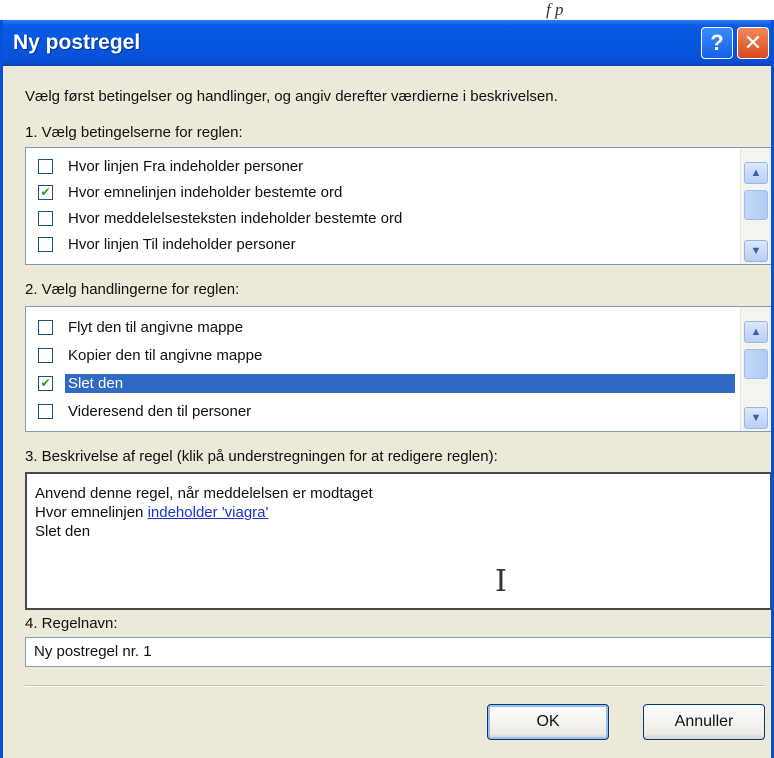 This screenshot has height=758, width=774. What do you see at coordinates (91, 512) in the screenshot?
I see `description-line-2-text: Hvor emnelinjen` at bounding box center [91, 512].